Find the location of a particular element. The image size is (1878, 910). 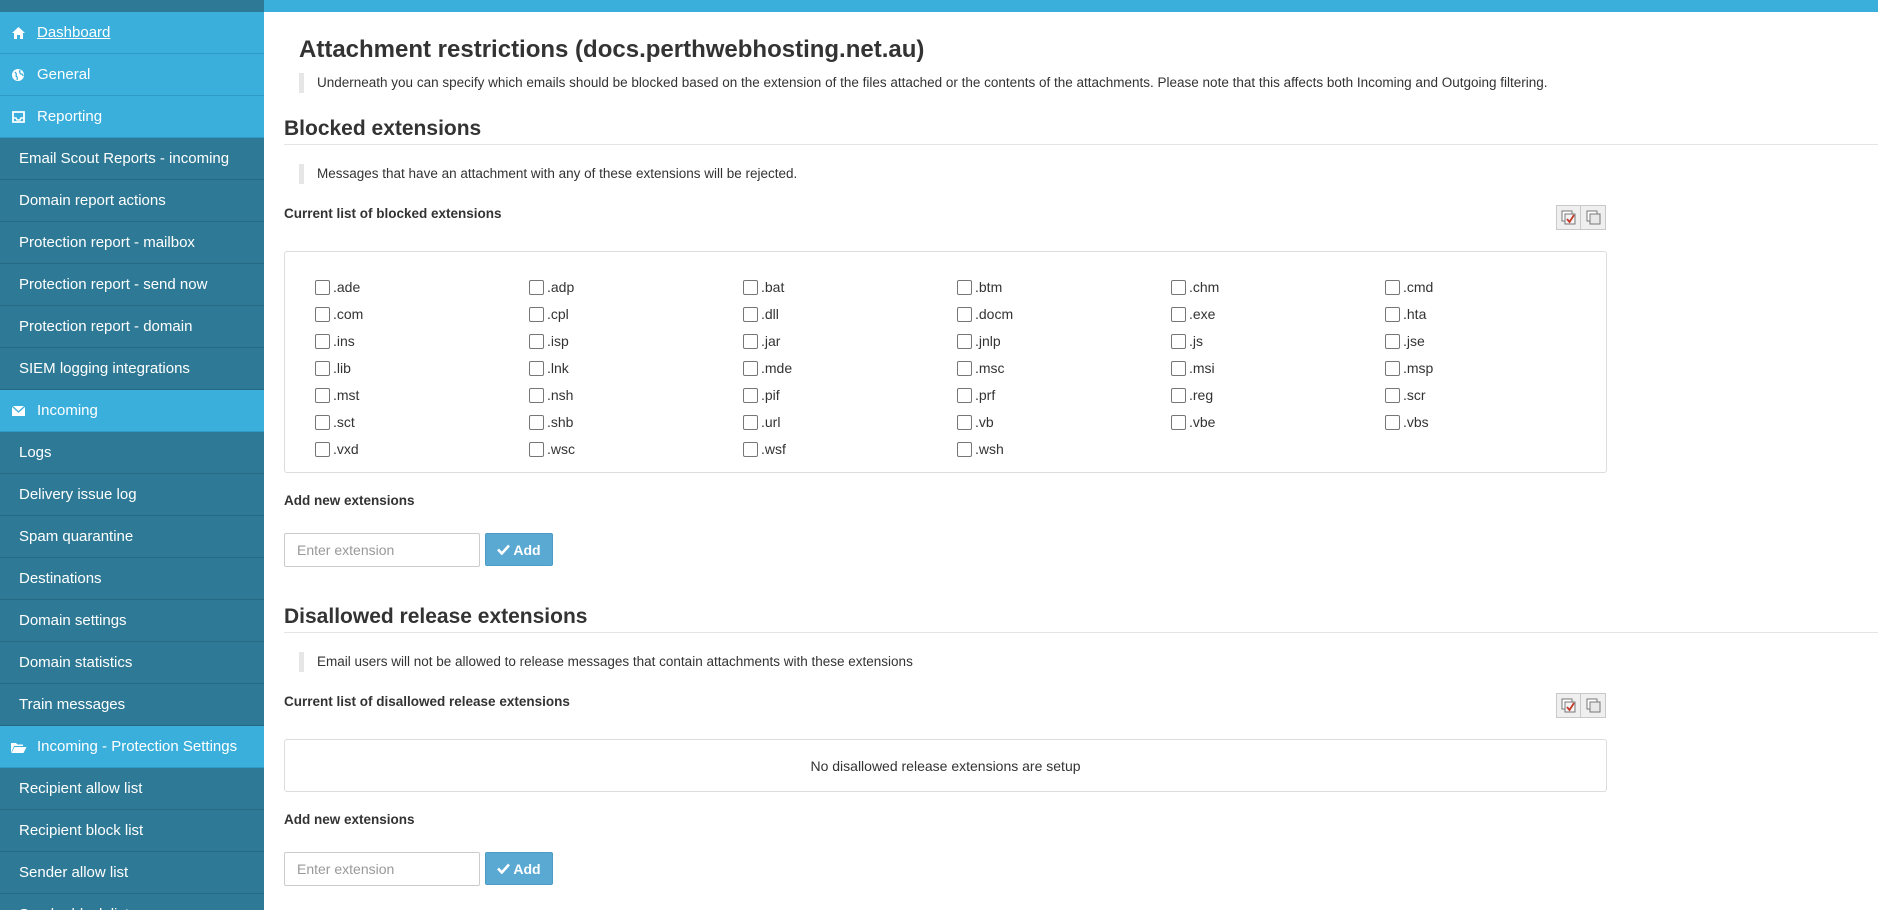

sidebar-item-protection-report-mailbox: Protection report - mailbox is located at coordinates (132, 243).